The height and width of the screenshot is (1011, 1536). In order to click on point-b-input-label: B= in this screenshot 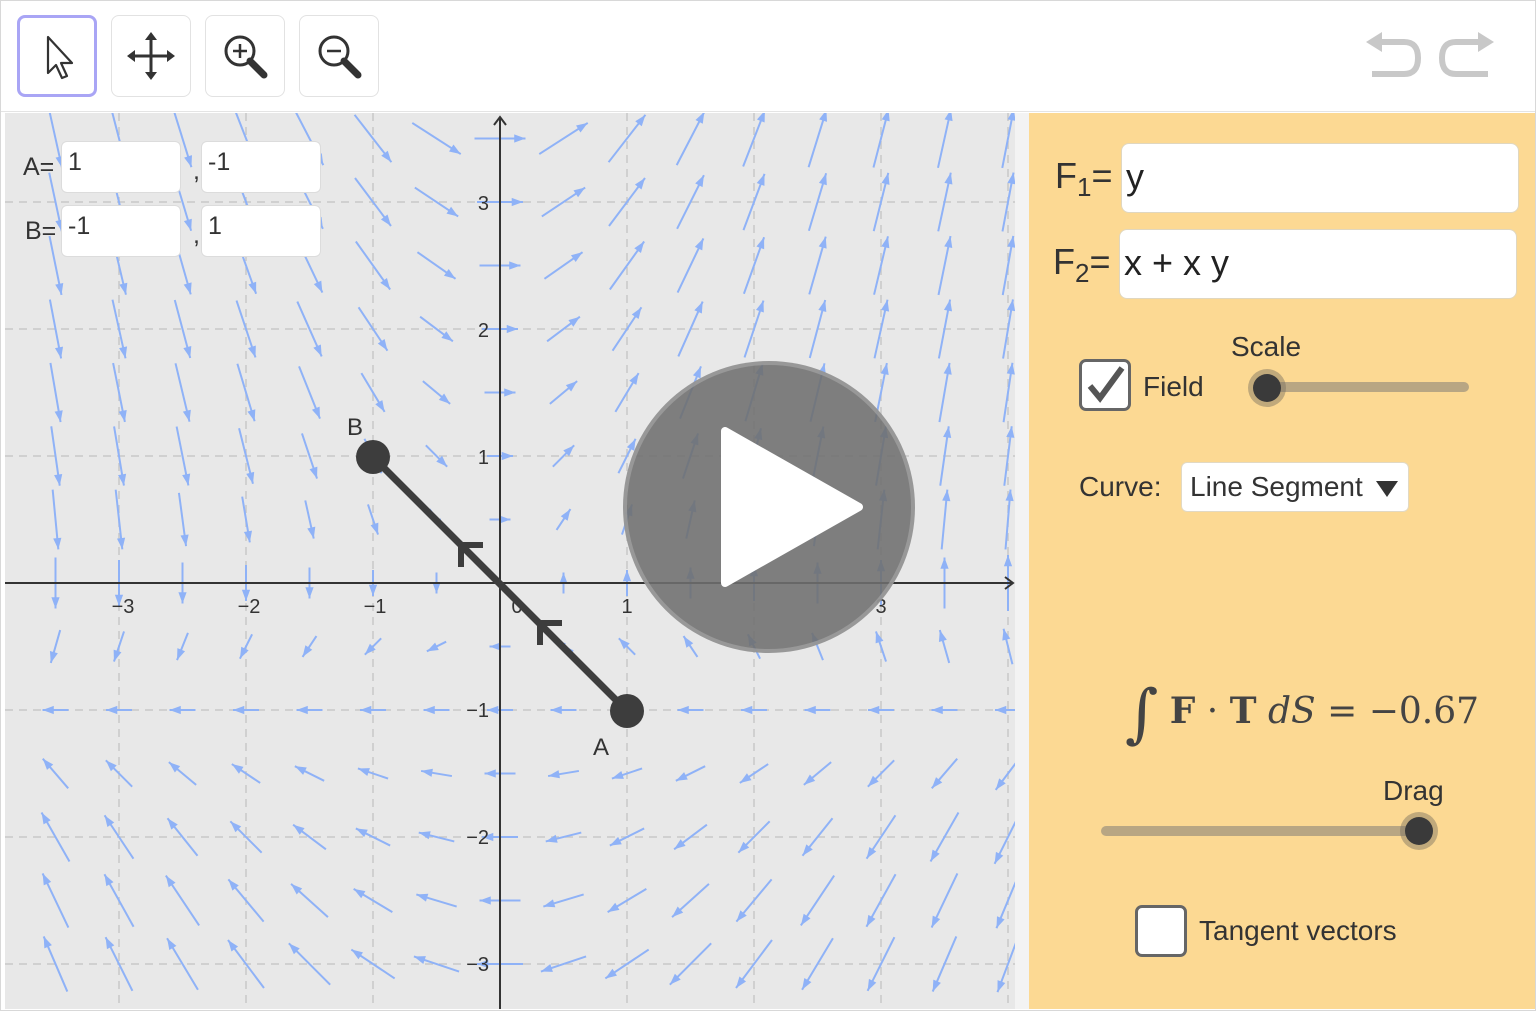, I will do `click(41, 231)`.